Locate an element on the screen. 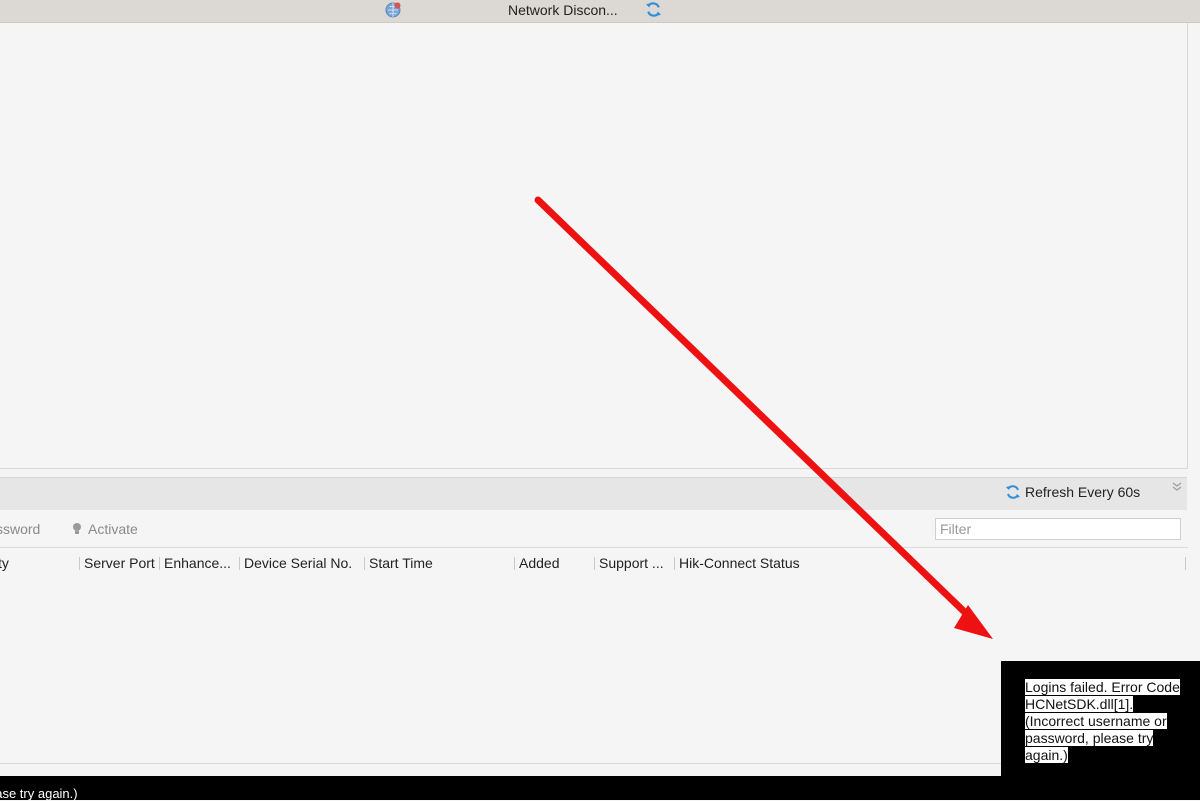  column-header-start-time: Start Time is located at coordinates (401, 563).